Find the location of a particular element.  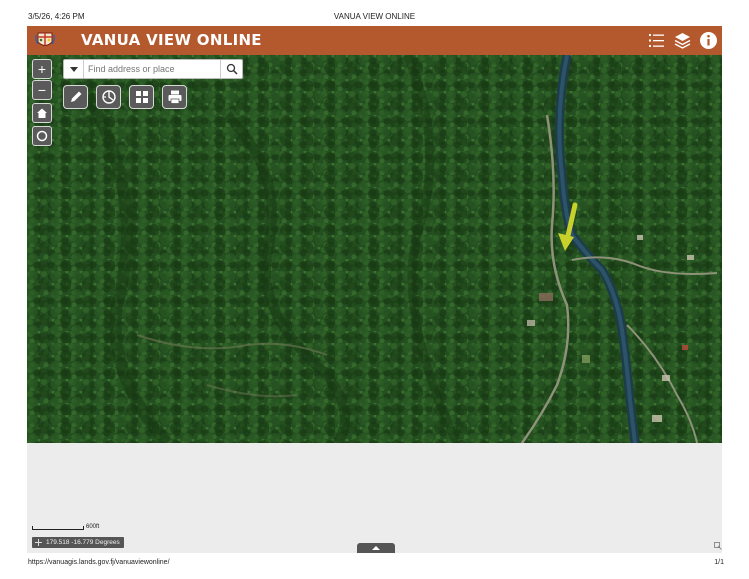

coat-of-arms-logo is located at coordinates (45, 39).